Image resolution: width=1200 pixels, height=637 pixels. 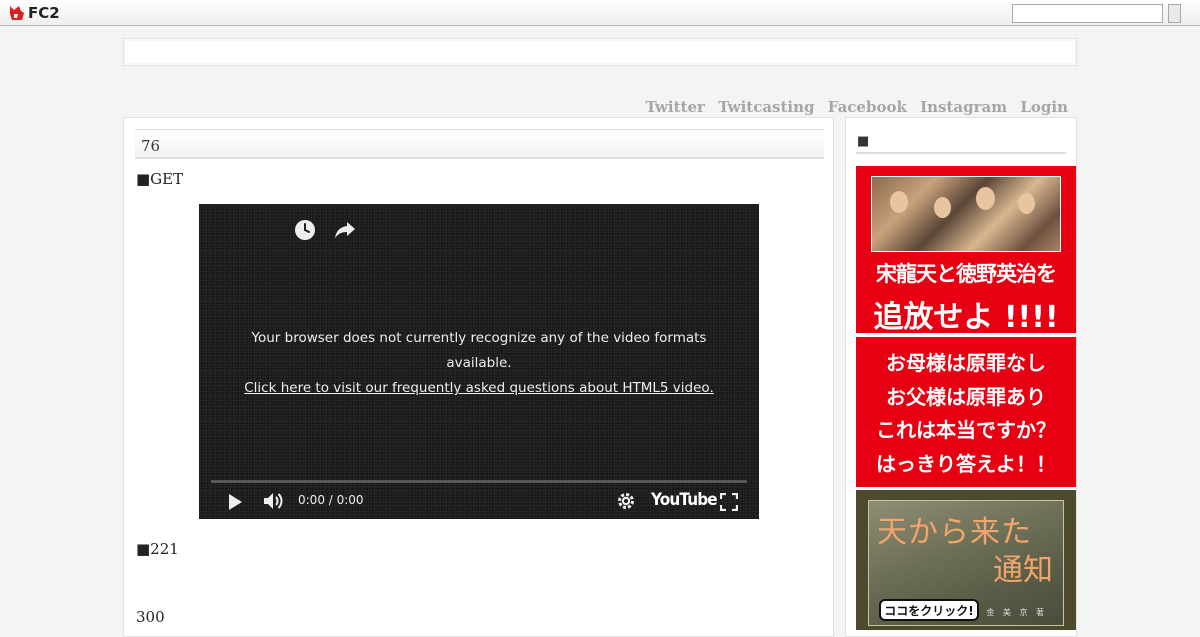 I want to click on post-text-300: 300, so click(x=150, y=617).